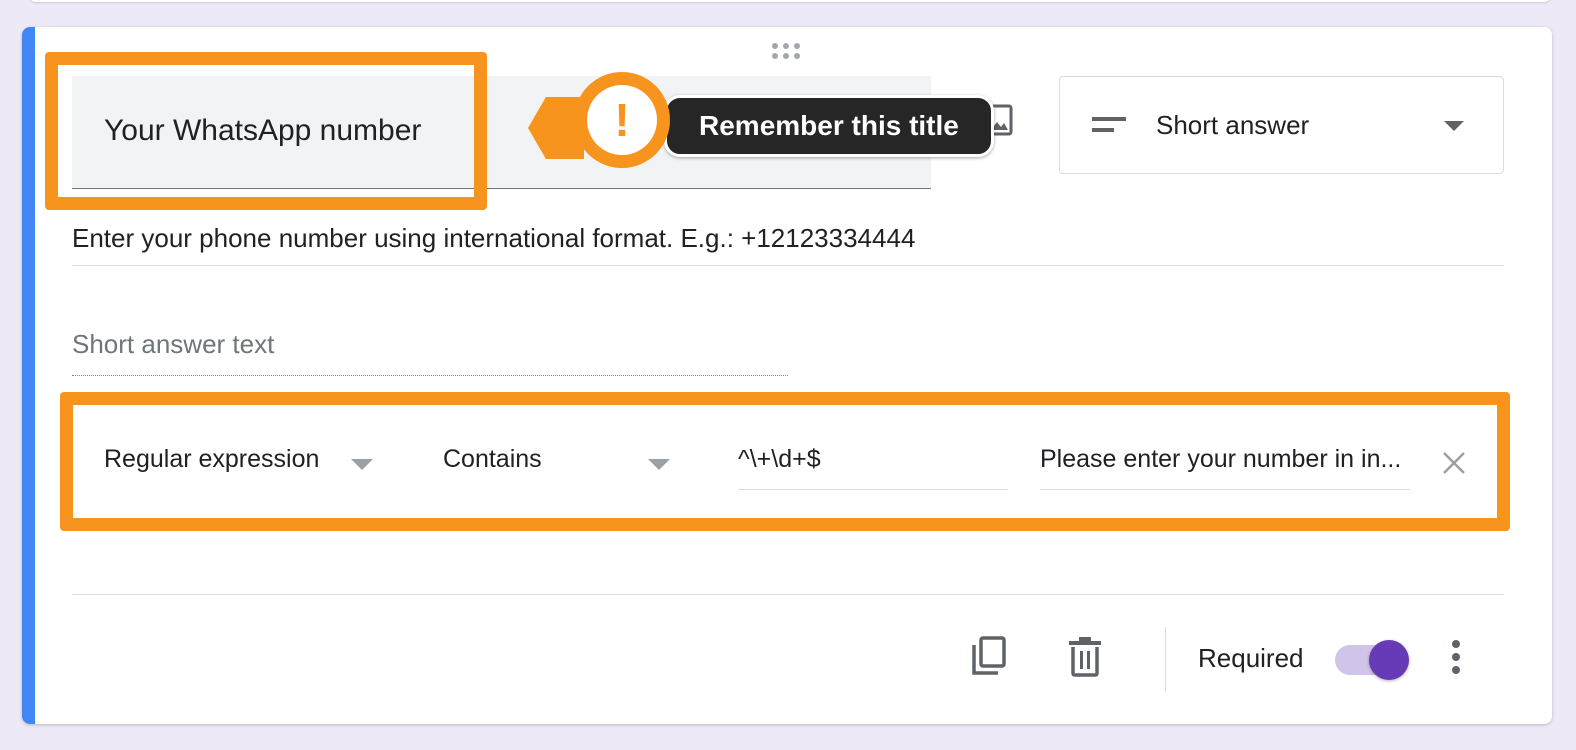  I want to click on active-card-indicator, so click(28, 375).